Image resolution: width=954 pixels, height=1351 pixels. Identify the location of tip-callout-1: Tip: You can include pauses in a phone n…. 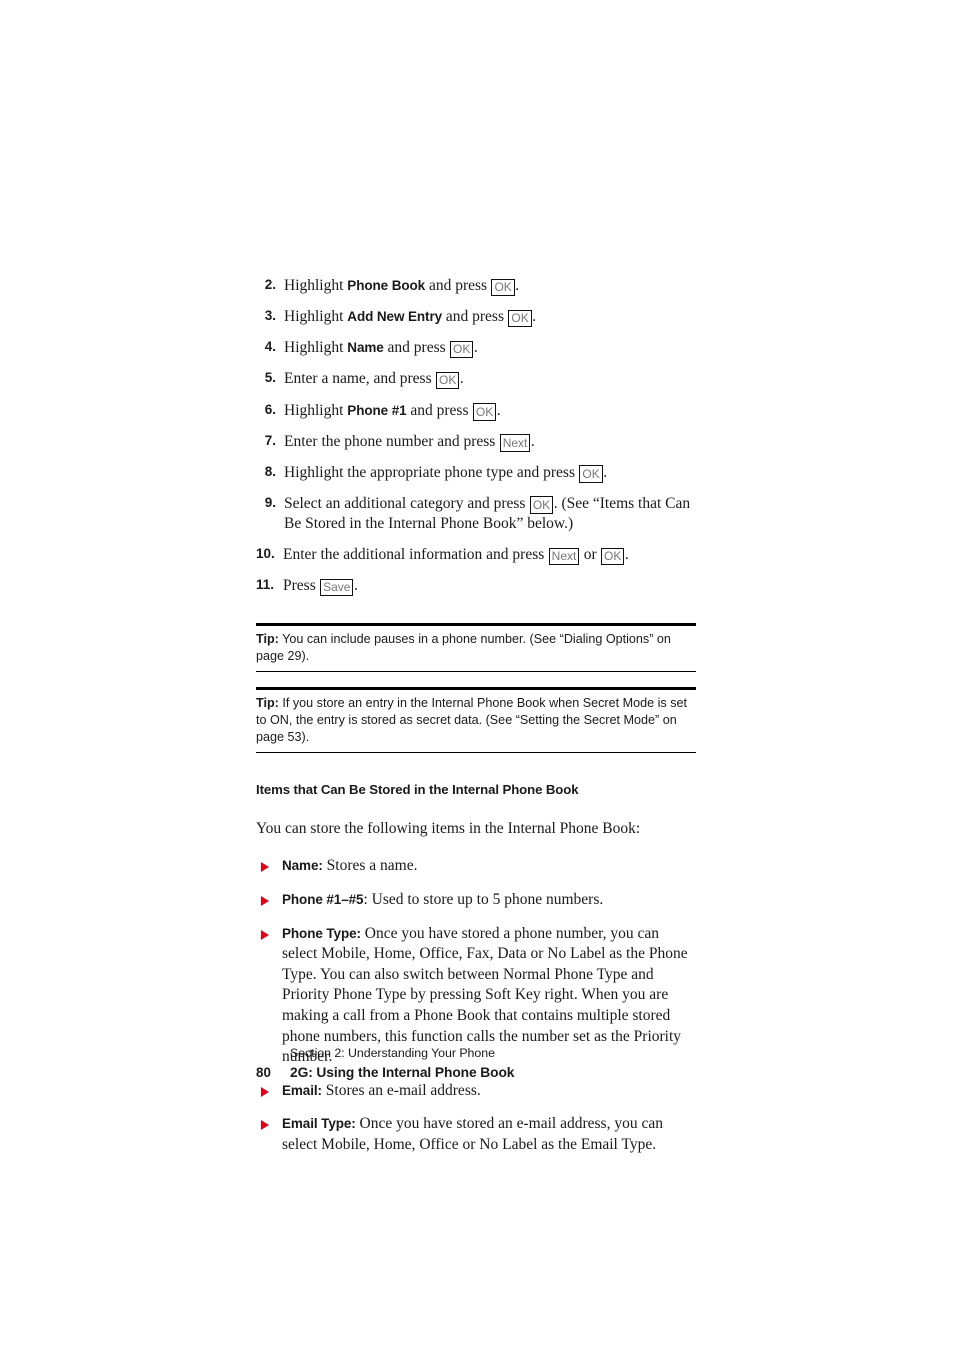
(476, 647).